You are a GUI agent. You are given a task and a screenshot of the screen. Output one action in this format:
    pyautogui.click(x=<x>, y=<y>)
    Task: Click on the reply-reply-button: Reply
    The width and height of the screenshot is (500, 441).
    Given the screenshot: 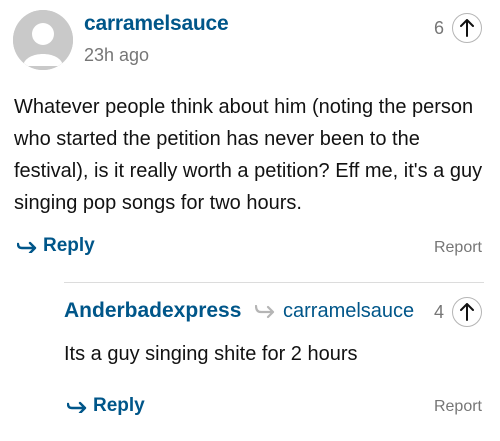 What is the action you would take?
    pyautogui.click(x=106, y=406)
    